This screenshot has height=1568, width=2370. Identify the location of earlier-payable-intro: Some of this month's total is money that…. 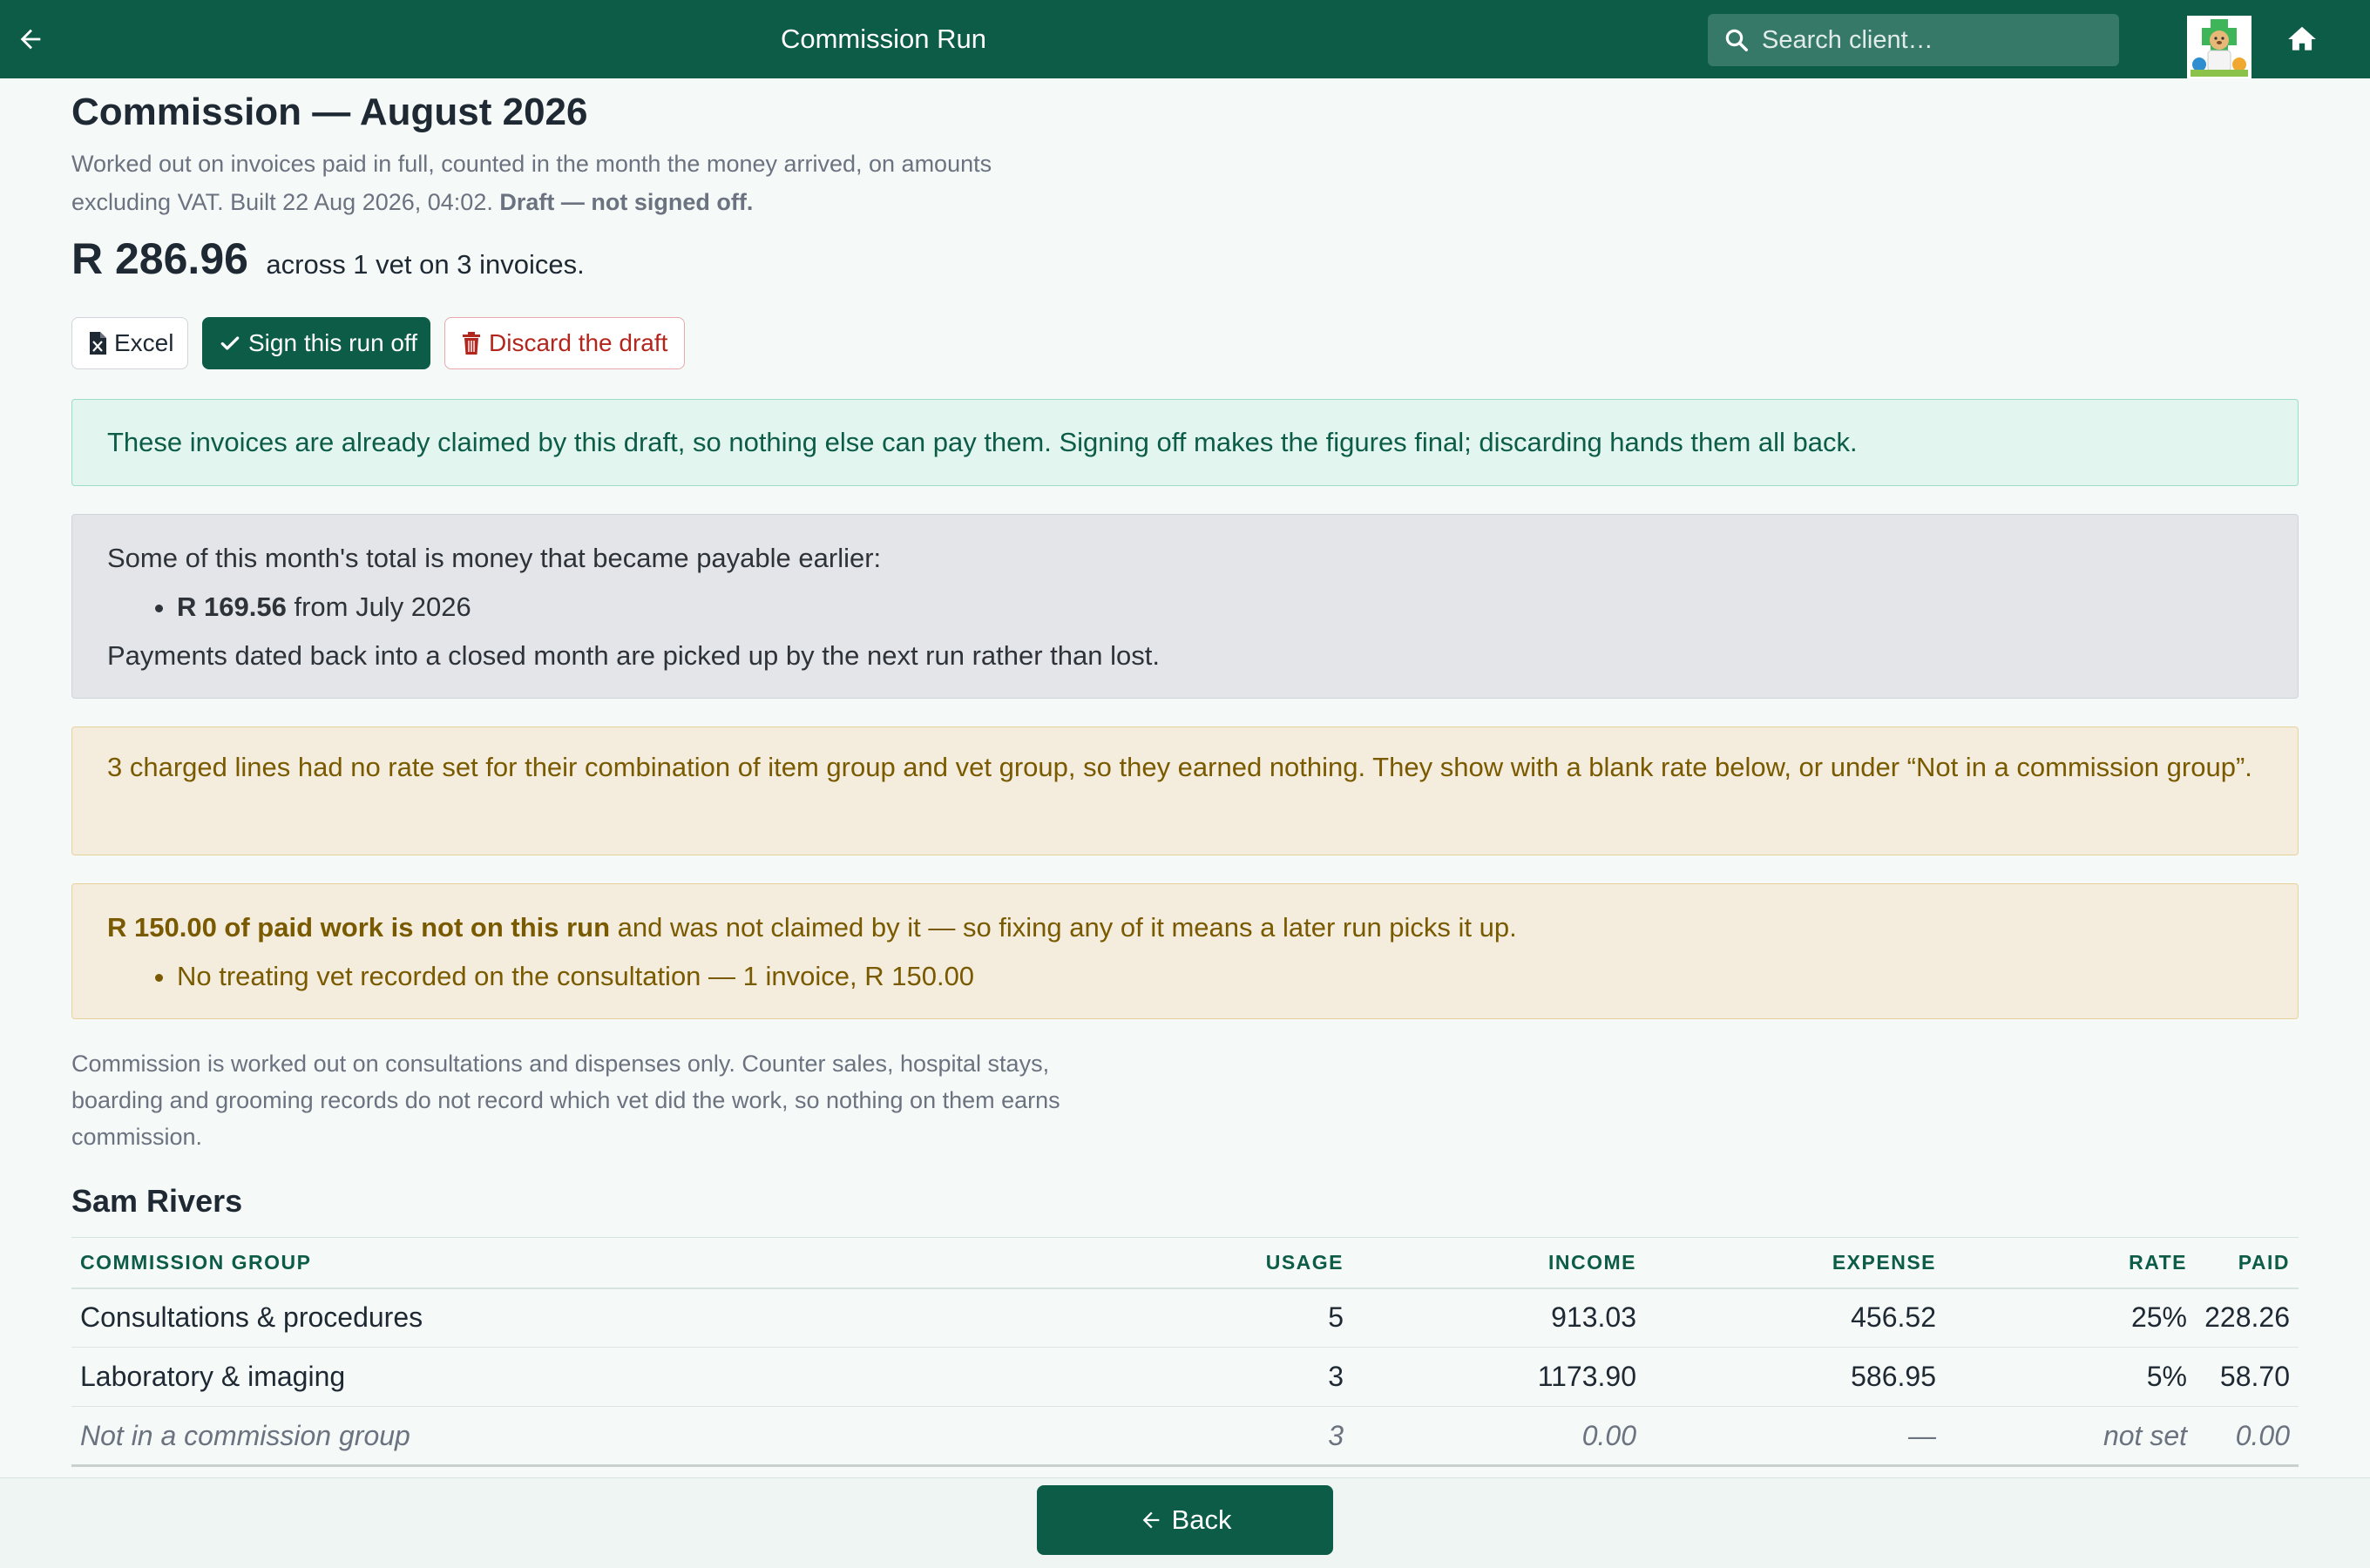
(494, 558).